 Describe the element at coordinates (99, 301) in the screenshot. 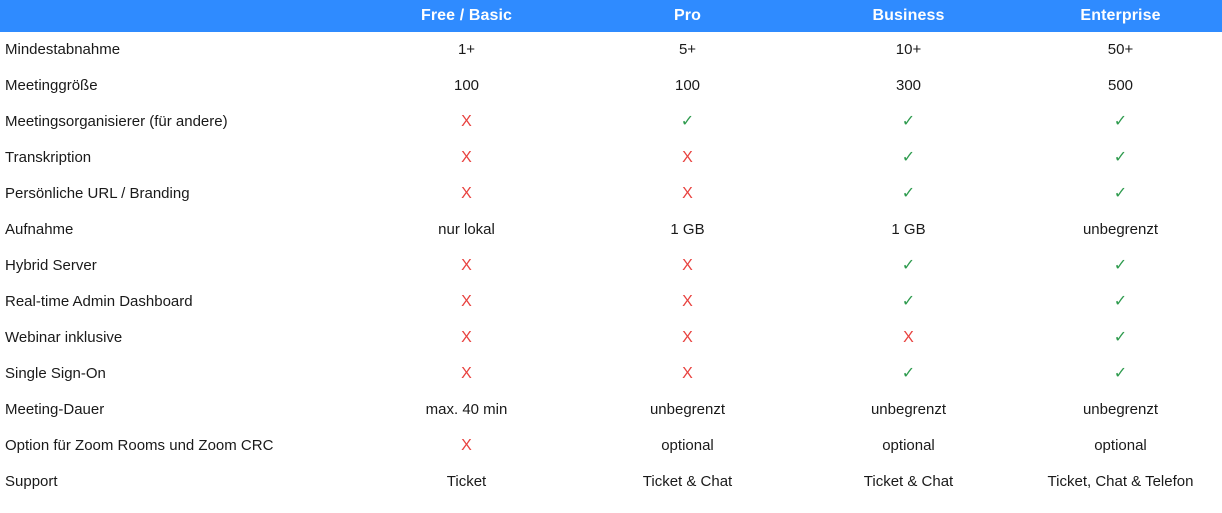

I see `feature-label: Real-time Admin Dashboard` at that location.